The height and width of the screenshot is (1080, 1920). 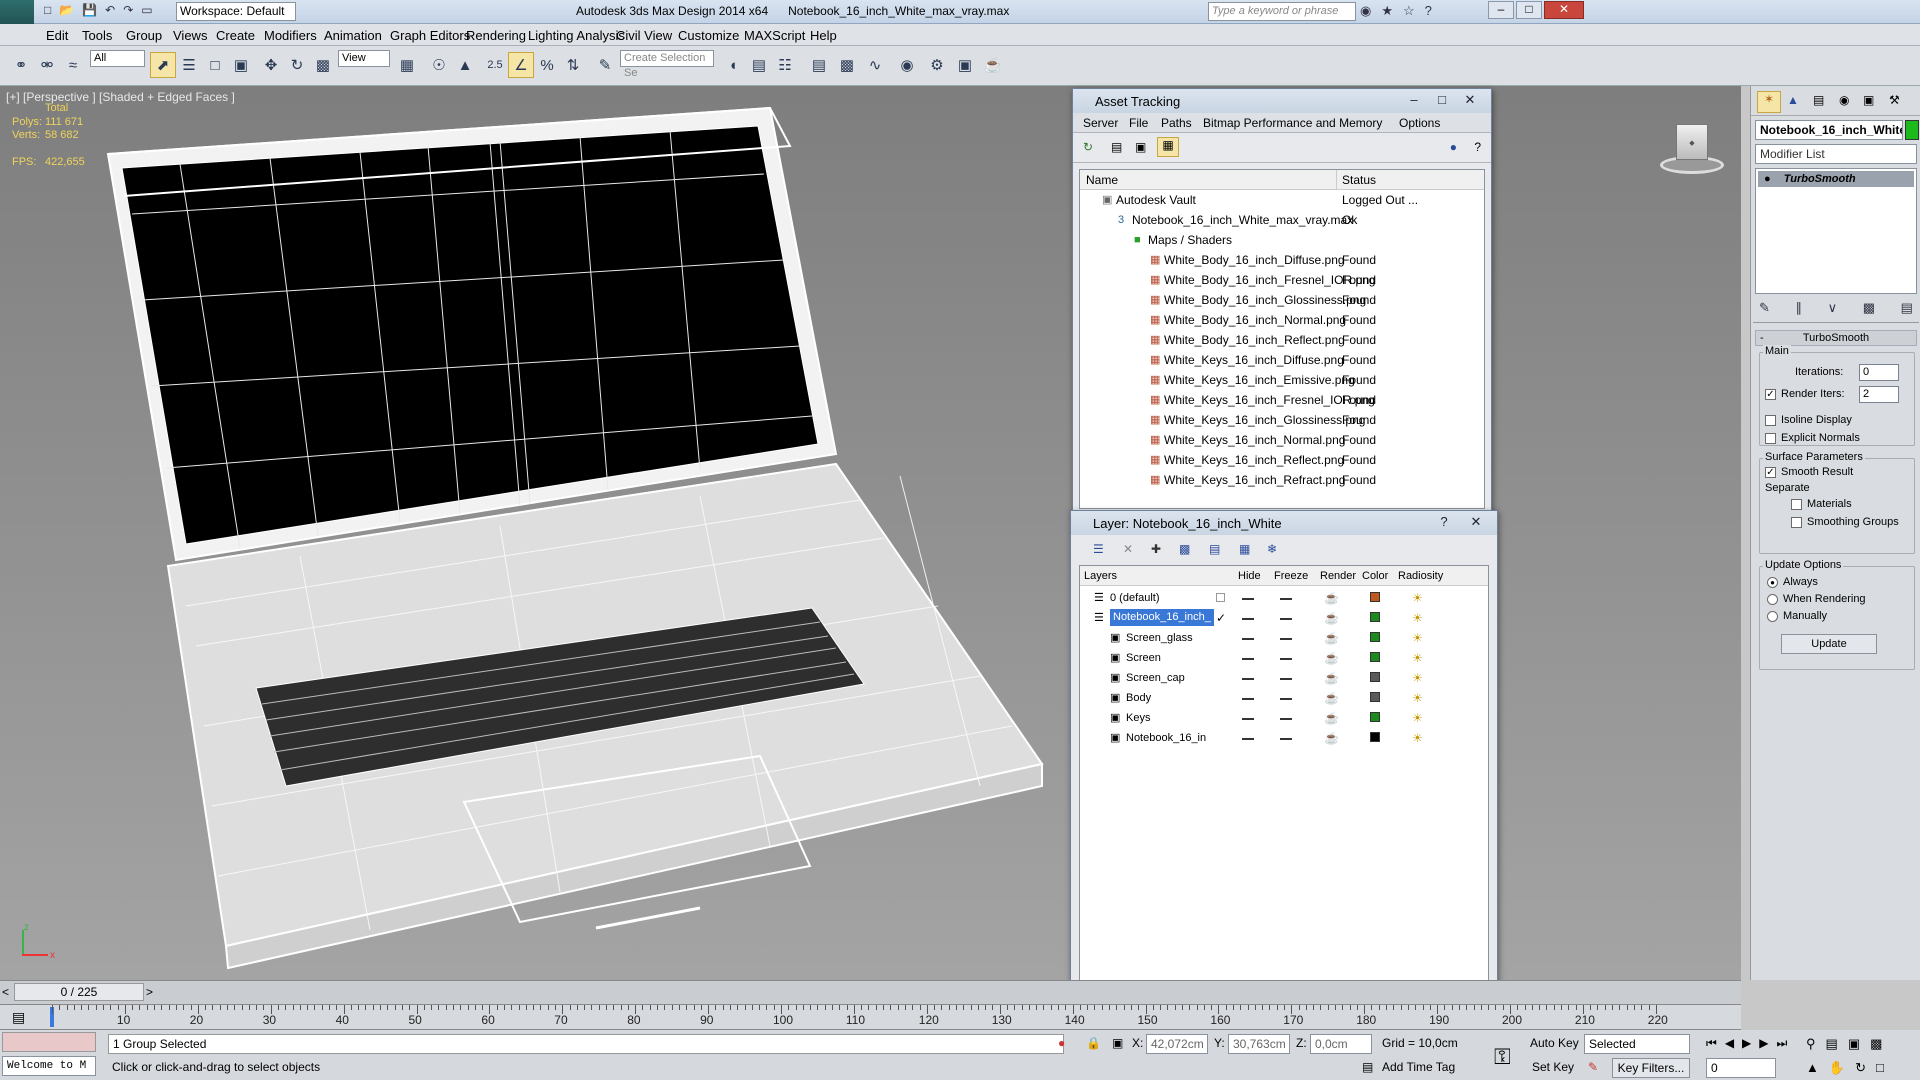 What do you see at coordinates (1729, 1043) in the screenshot?
I see `prev-frame-icon: ◀` at bounding box center [1729, 1043].